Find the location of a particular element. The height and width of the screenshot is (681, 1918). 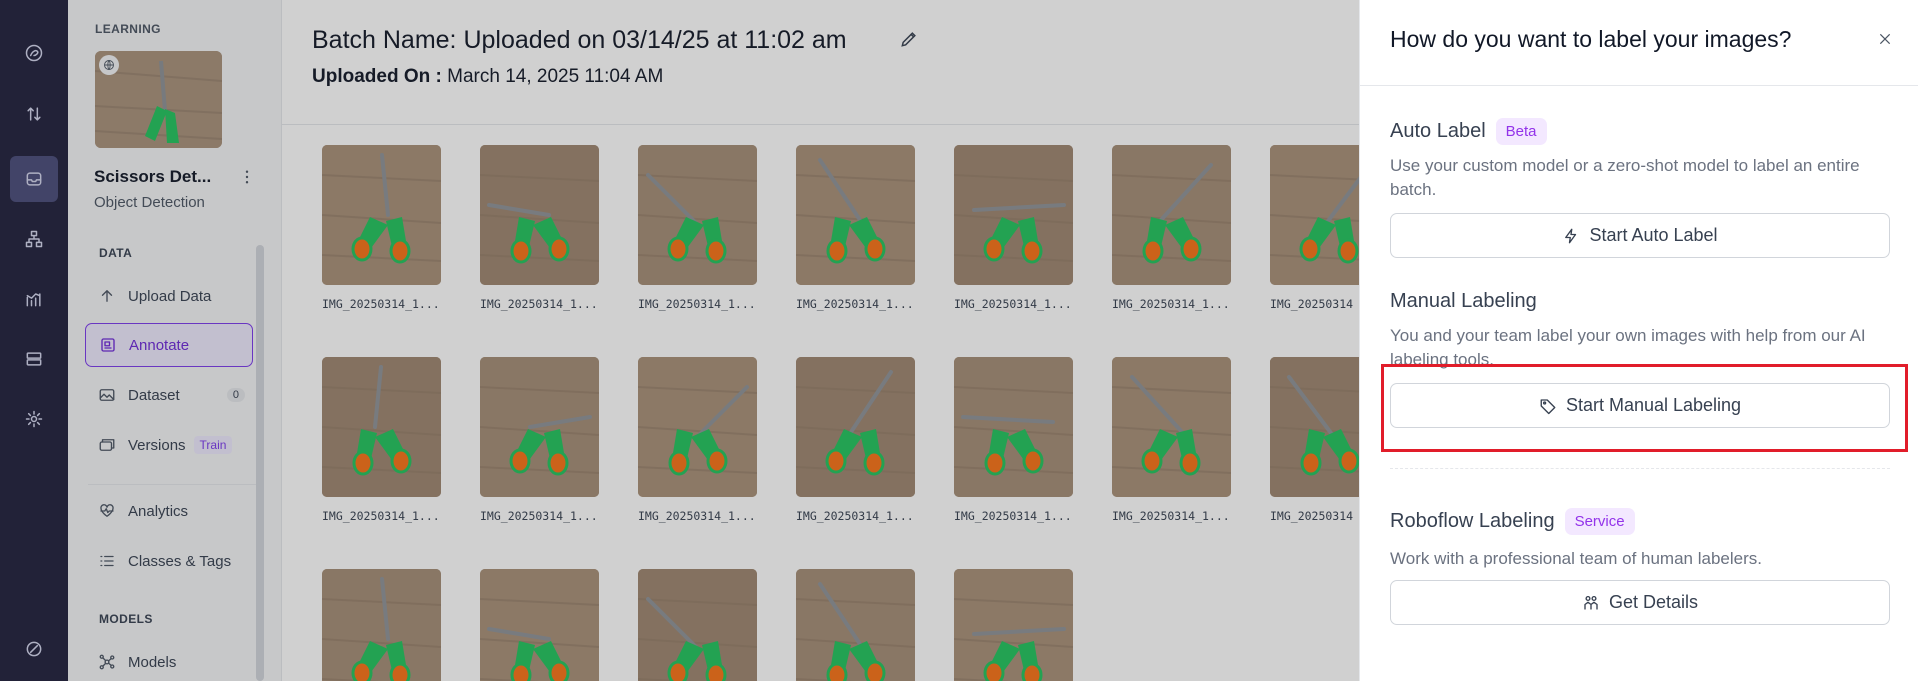

service-badge: Service is located at coordinates (1599, 521).